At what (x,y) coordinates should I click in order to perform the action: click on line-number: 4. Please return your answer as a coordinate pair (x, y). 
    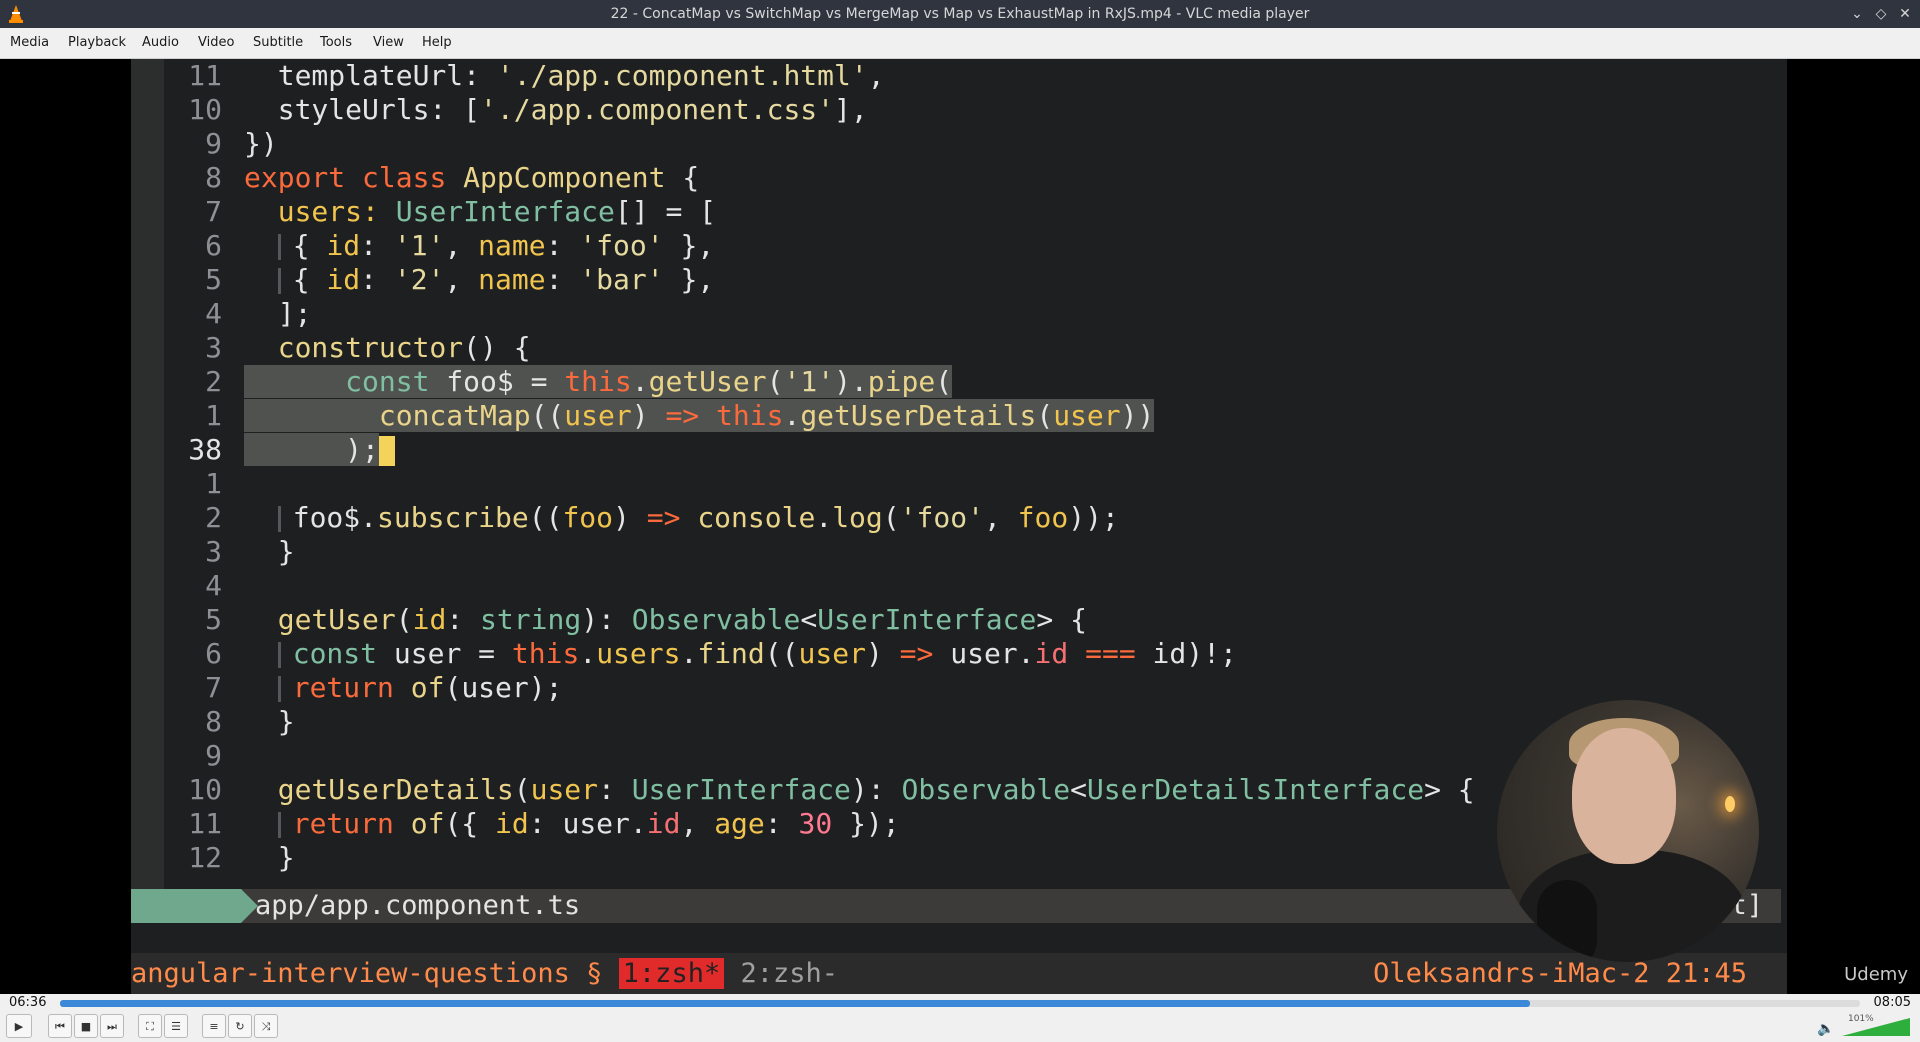
    Looking at the image, I should click on (213, 313).